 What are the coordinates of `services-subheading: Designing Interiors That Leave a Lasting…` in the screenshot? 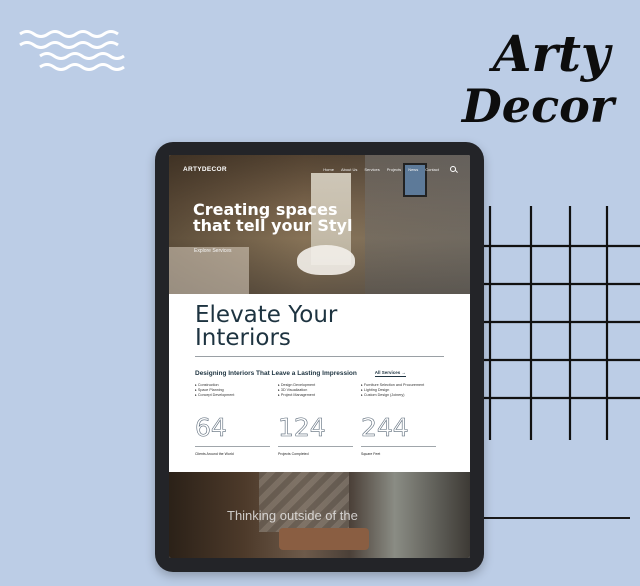 It's located at (276, 373).